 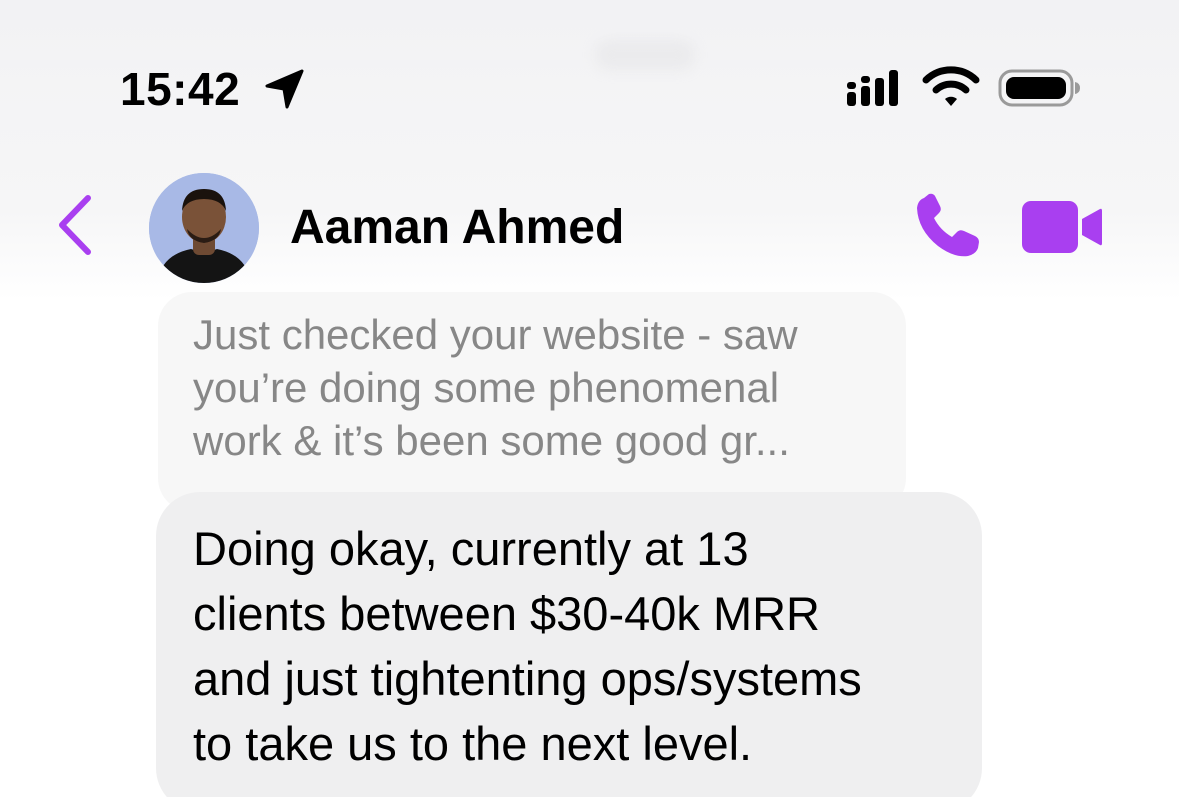 I want to click on message-line: to take us to the next level., so click(x=473, y=743).